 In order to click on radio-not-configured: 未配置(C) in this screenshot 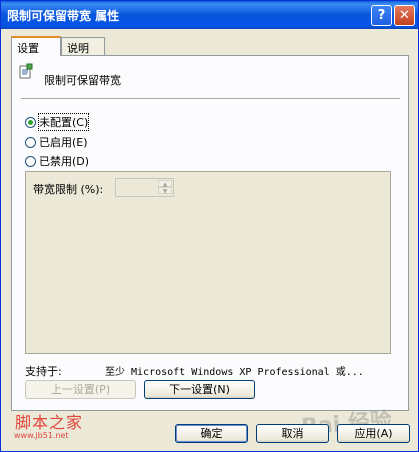, I will do `click(57, 122)`.